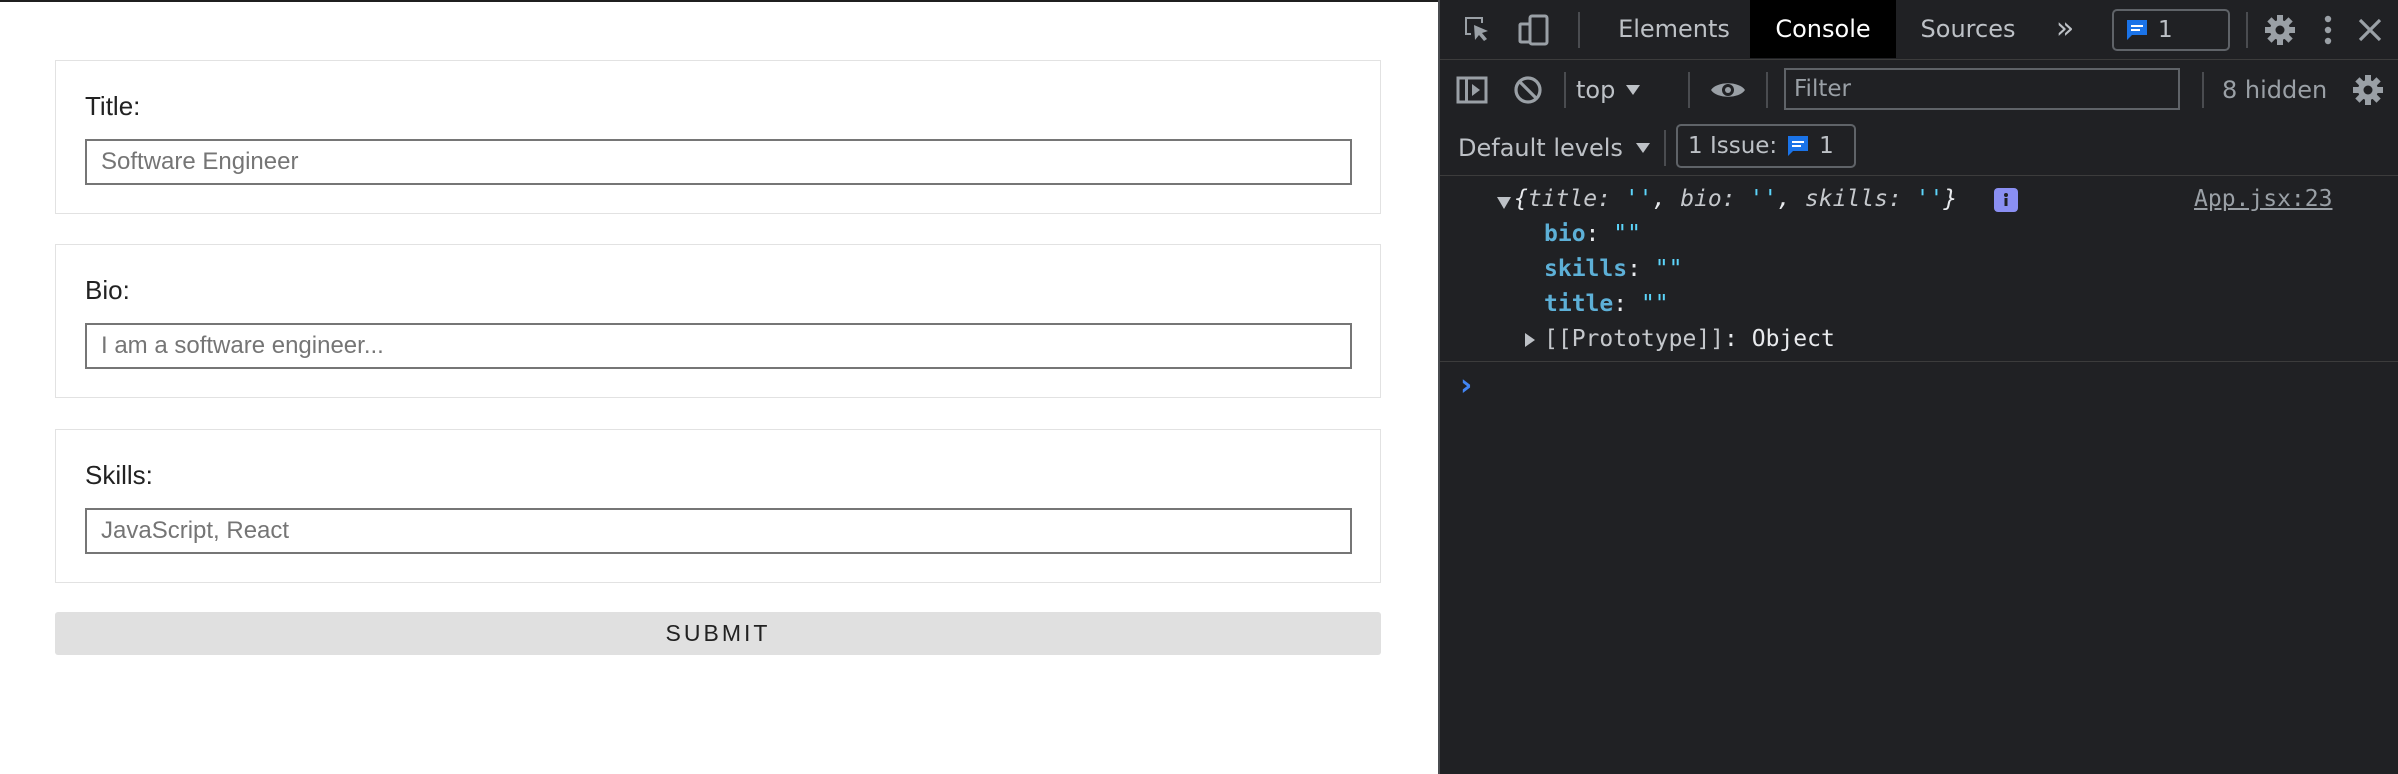 This screenshot has height=774, width=2398. Describe the element at coordinates (113, 106) in the screenshot. I see `title-label: Title:` at that location.